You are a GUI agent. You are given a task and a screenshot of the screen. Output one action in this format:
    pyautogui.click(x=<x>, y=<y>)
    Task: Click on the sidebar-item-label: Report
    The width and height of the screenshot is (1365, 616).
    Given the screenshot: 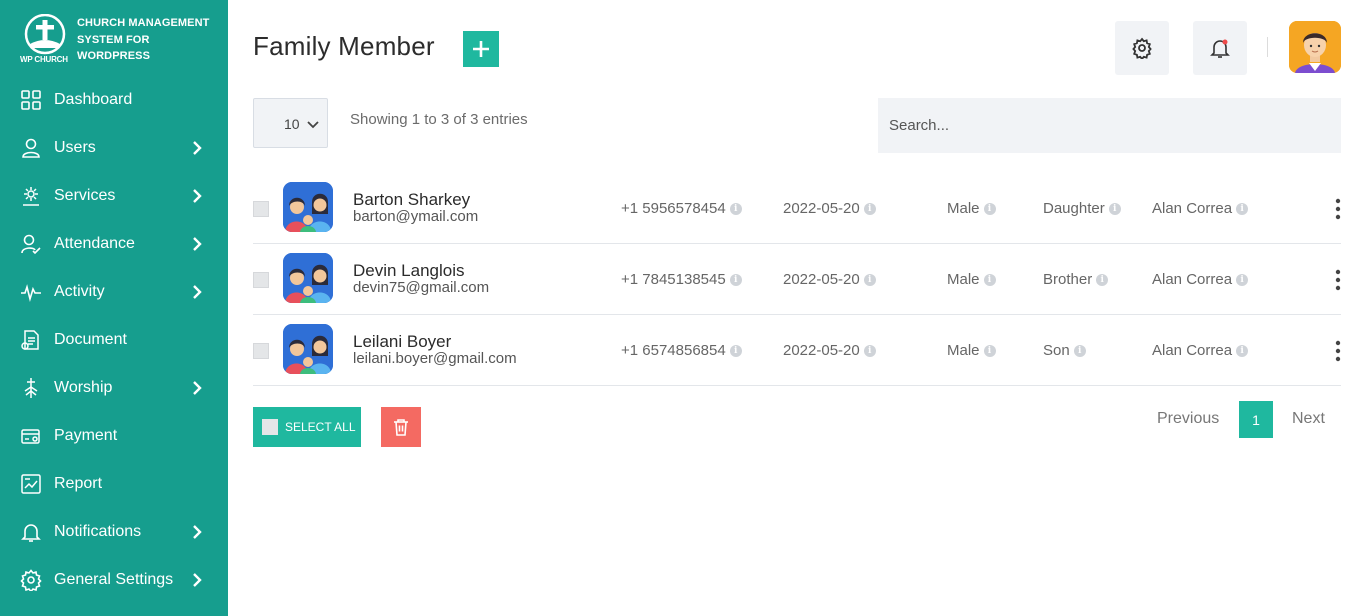 What is the action you would take?
    pyautogui.click(x=78, y=483)
    